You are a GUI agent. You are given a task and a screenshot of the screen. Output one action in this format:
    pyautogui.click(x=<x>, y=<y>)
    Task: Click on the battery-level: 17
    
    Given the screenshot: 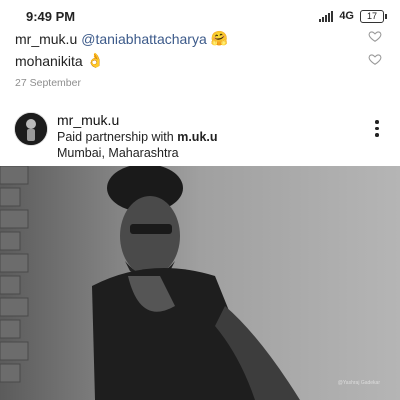 What is the action you would take?
    pyautogui.click(x=371, y=15)
    